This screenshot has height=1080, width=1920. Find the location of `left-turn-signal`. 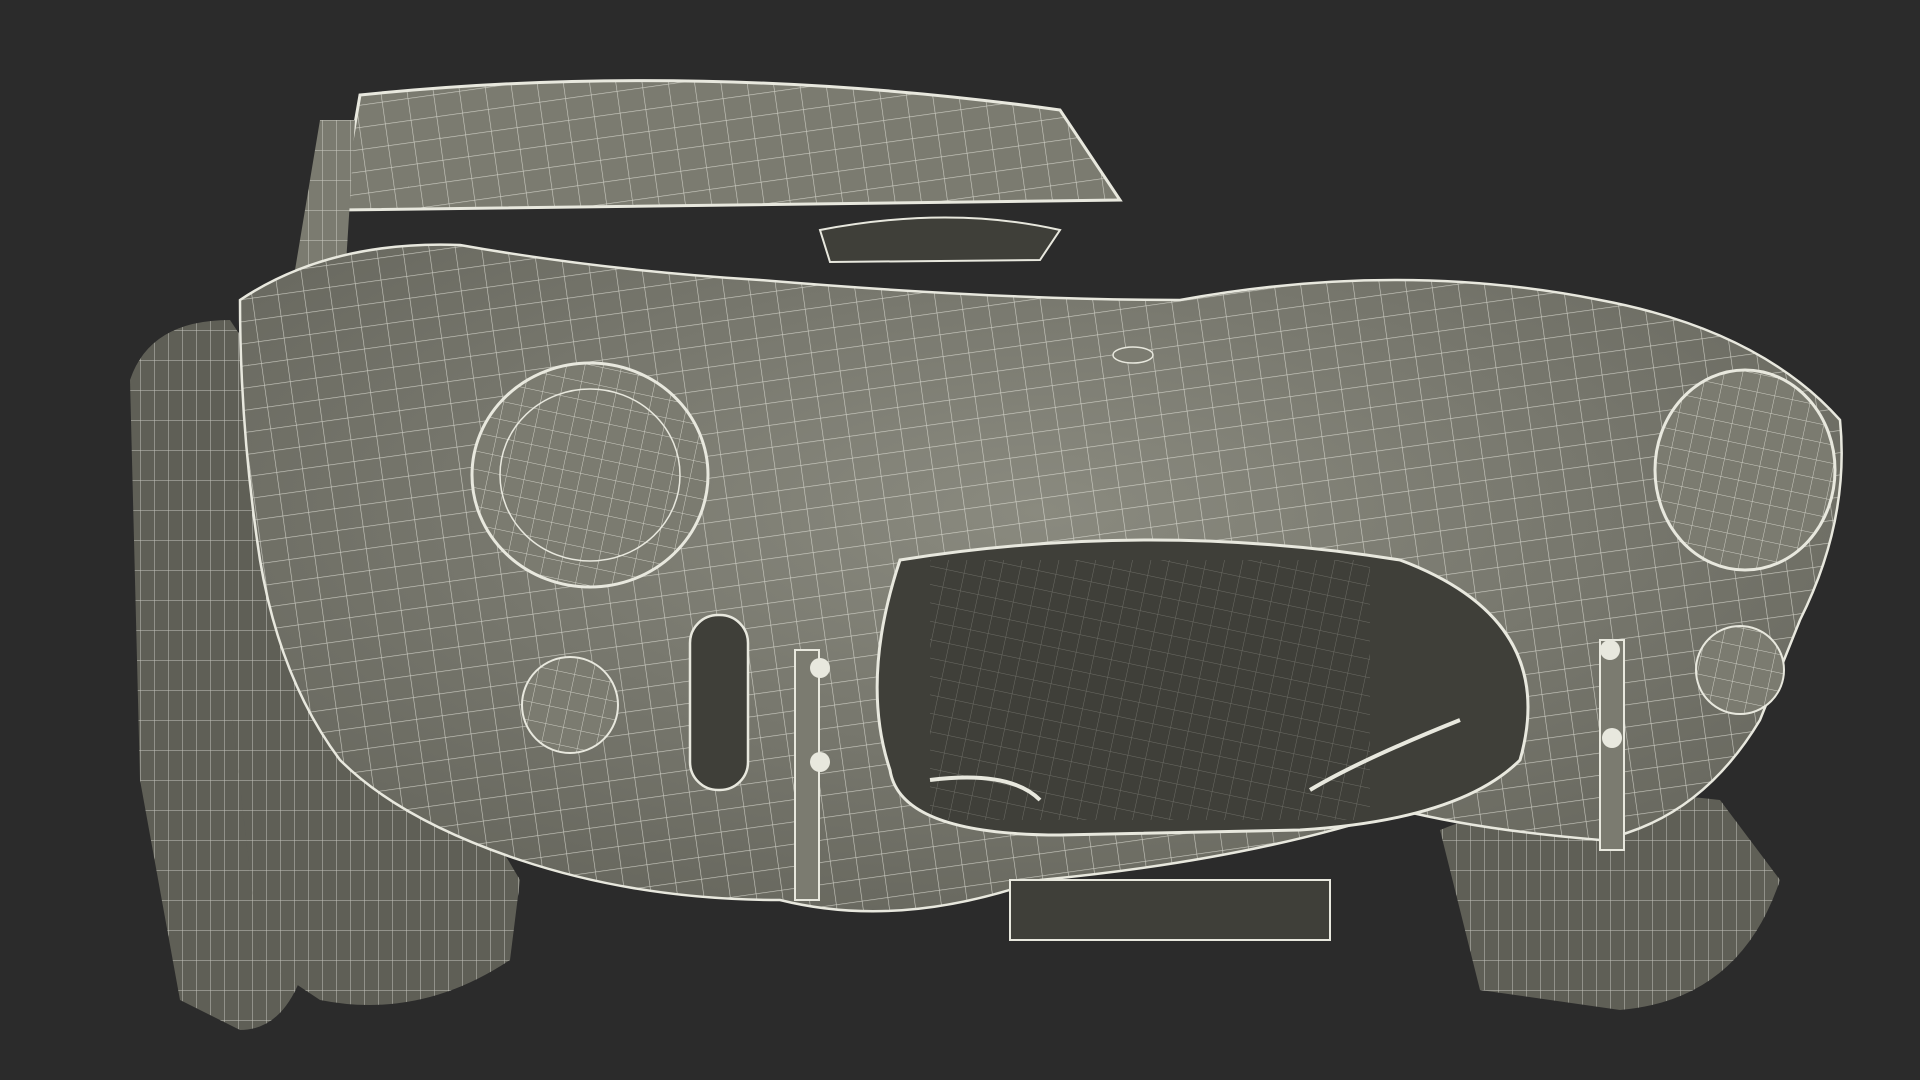

left-turn-signal is located at coordinates (719, 702).